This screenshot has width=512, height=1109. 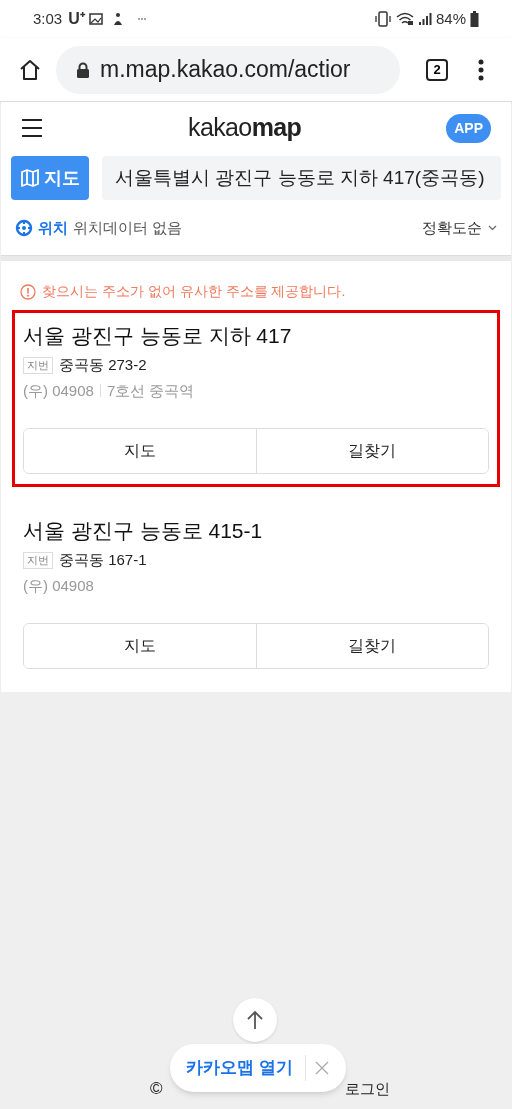 I want to click on battery-icon, so click(x=474, y=19).